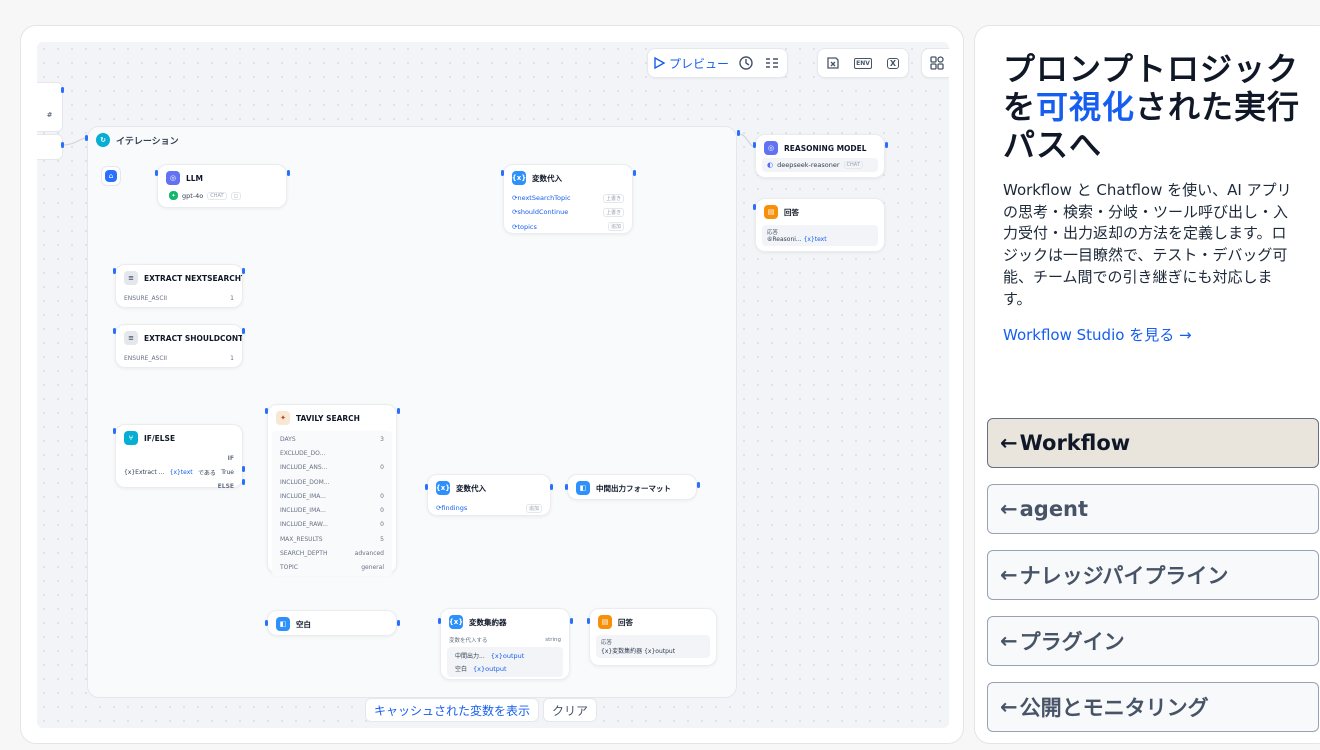 Image resolution: width=1320 pixels, height=750 pixels. I want to click on llm-mode-tag: CHAT, so click(217, 195).